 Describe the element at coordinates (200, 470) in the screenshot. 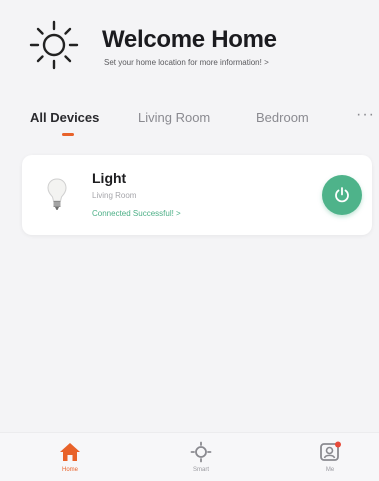

I see `nav-smart-label: Smart` at that location.